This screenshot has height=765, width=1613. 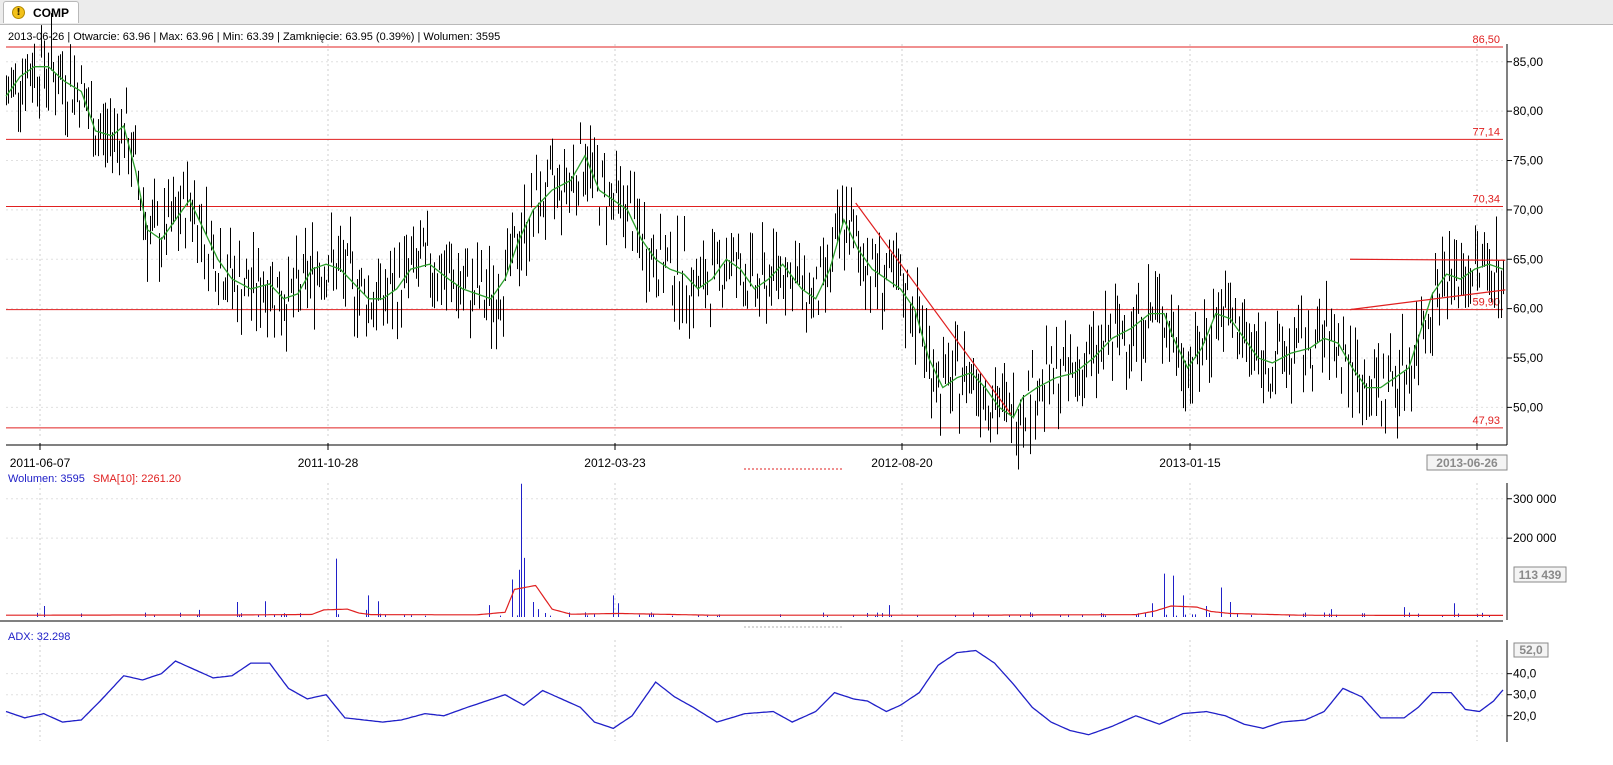 What do you see at coordinates (1486, 40) in the screenshot?
I see `level-label: 86,50` at bounding box center [1486, 40].